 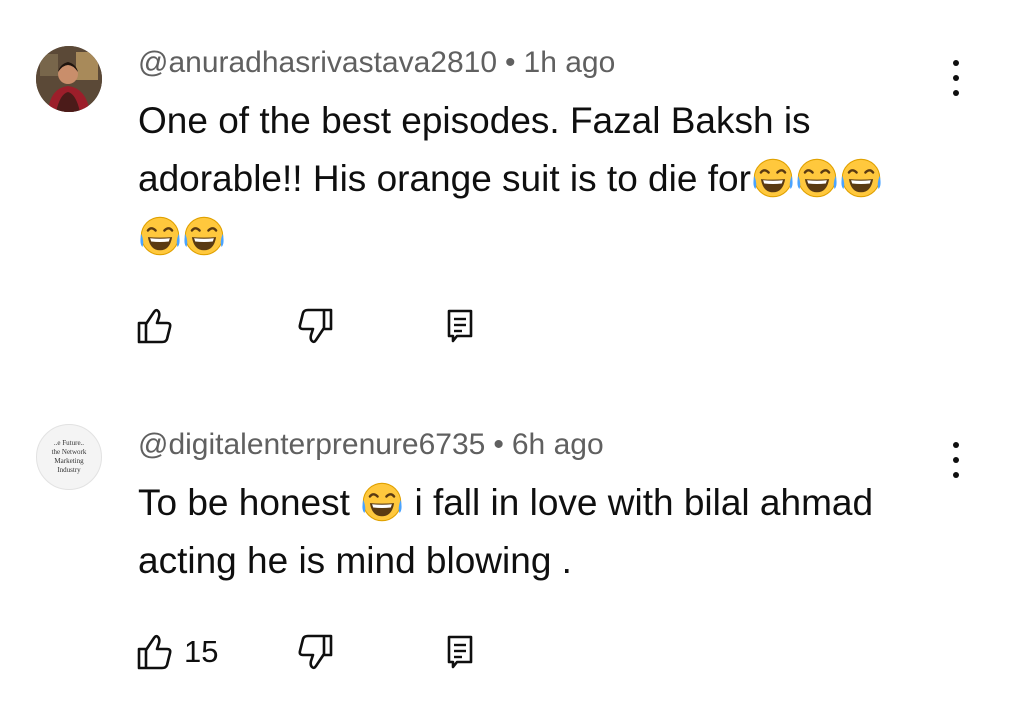 I want to click on avatar, so click(x=69, y=79).